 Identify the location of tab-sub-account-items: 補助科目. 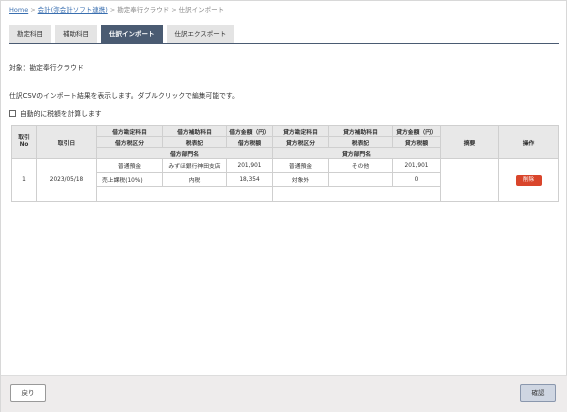
(76, 34).